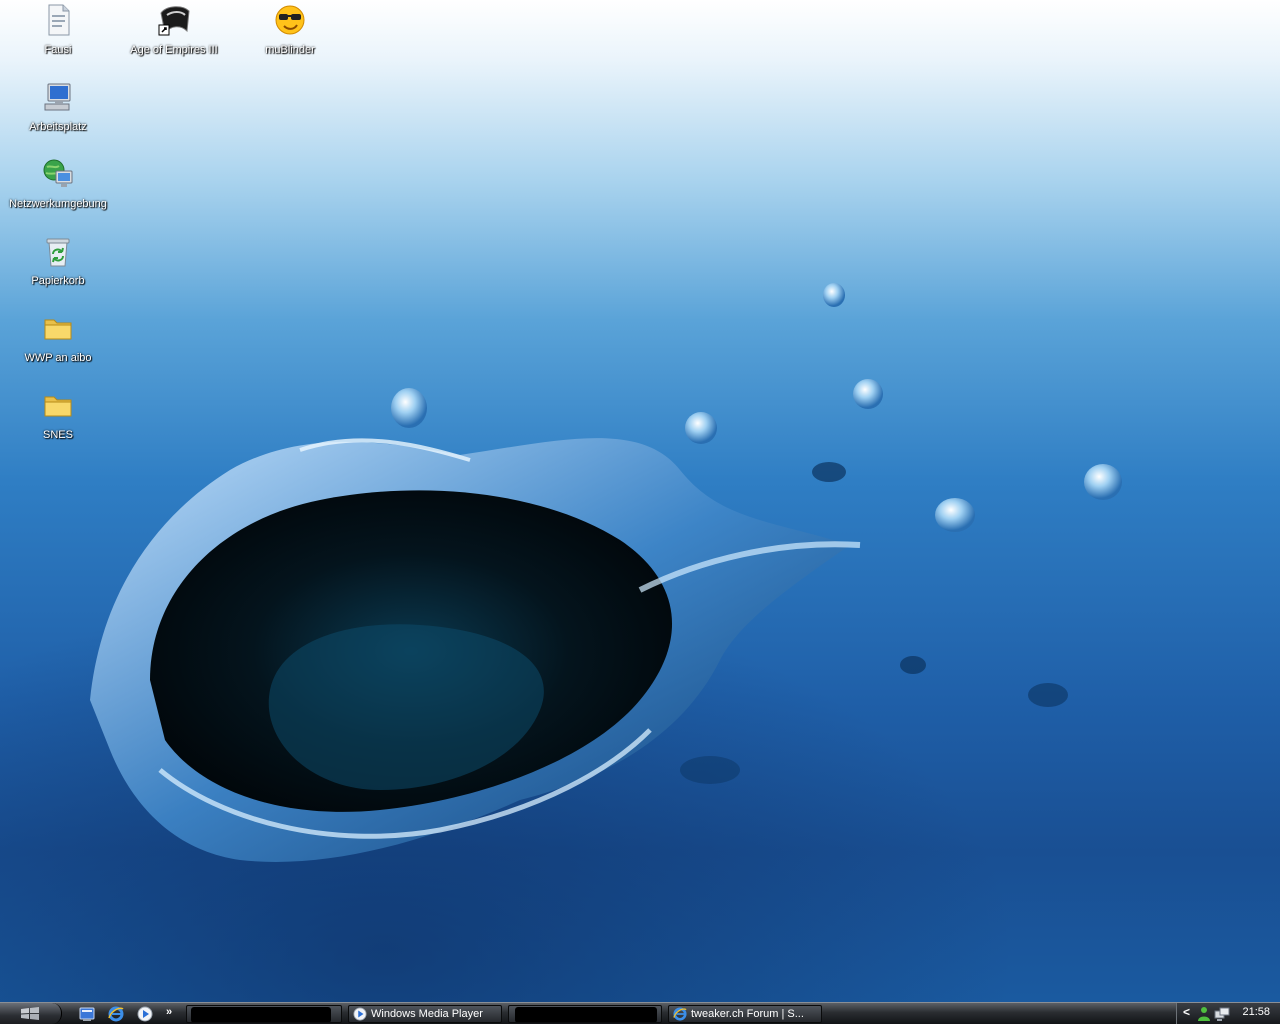  I want to click on desktop-icon-mublinder: muBlinder, so click(290, 30).